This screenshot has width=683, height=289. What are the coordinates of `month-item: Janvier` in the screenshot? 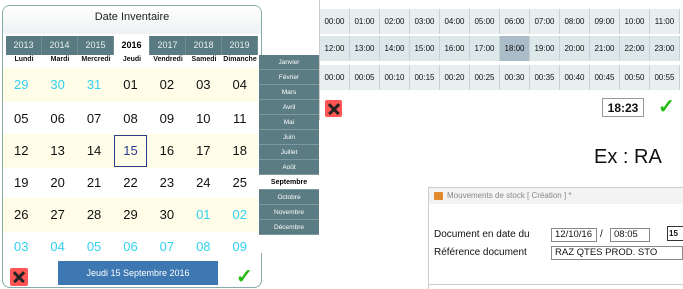 It's located at (289, 62).